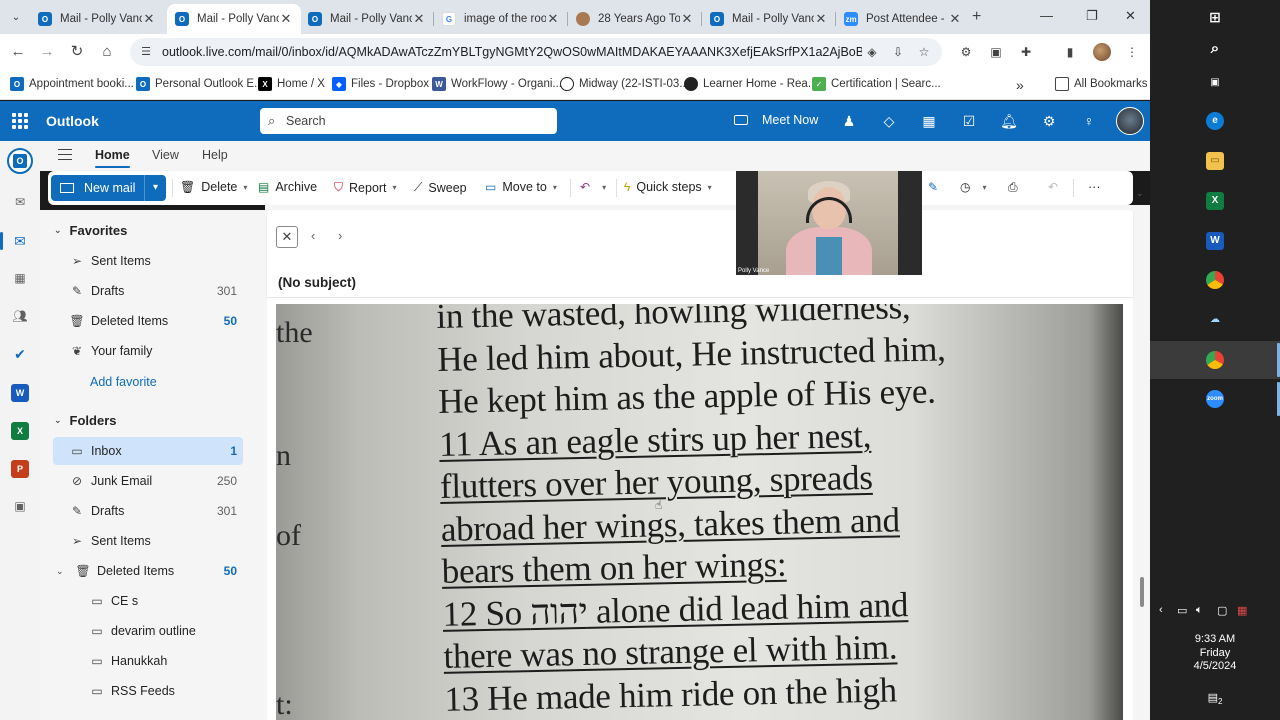  Describe the element at coordinates (20, 202) in the screenshot. I see `mail-outbox-icon: ✉` at that location.